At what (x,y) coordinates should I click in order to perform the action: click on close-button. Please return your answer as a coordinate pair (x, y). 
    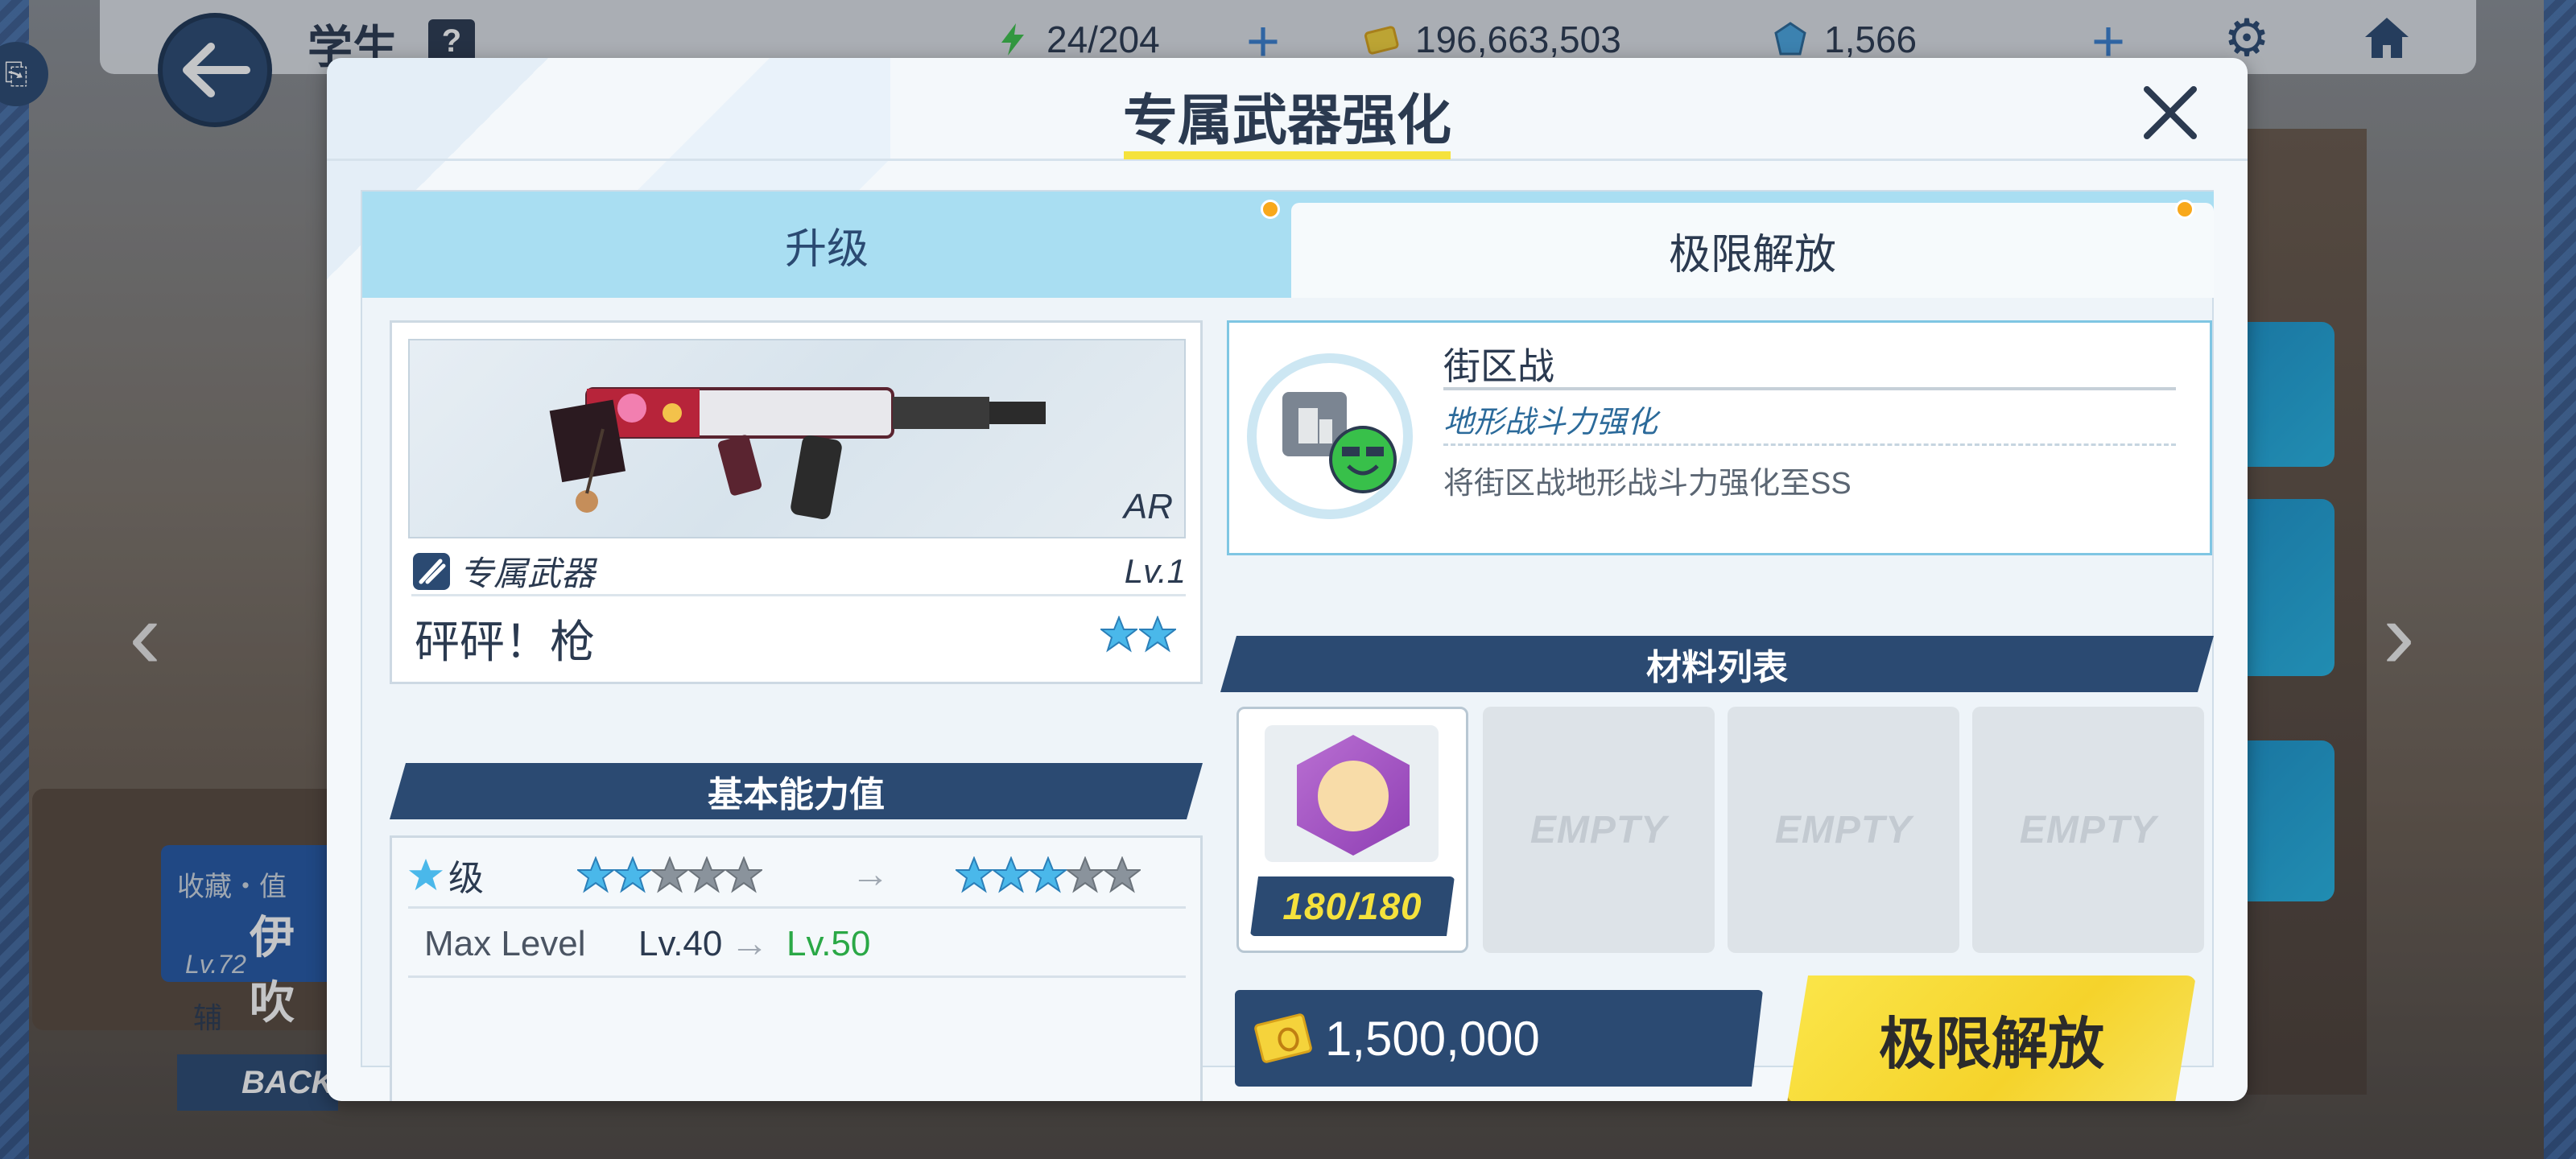
    Looking at the image, I should click on (2170, 112).